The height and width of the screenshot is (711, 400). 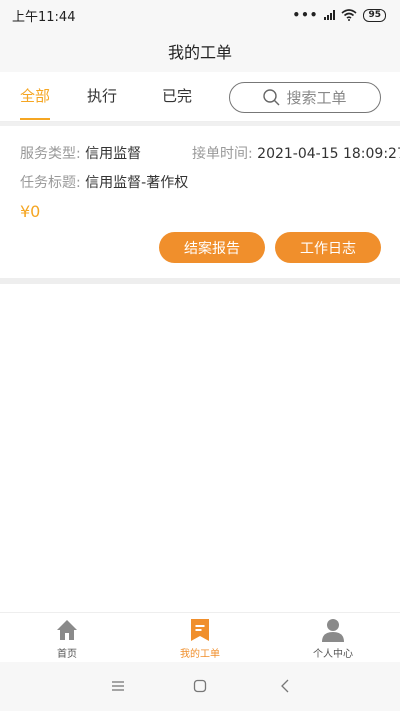 What do you see at coordinates (374, 15) in the screenshot?
I see `battery-icon: 95` at bounding box center [374, 15].